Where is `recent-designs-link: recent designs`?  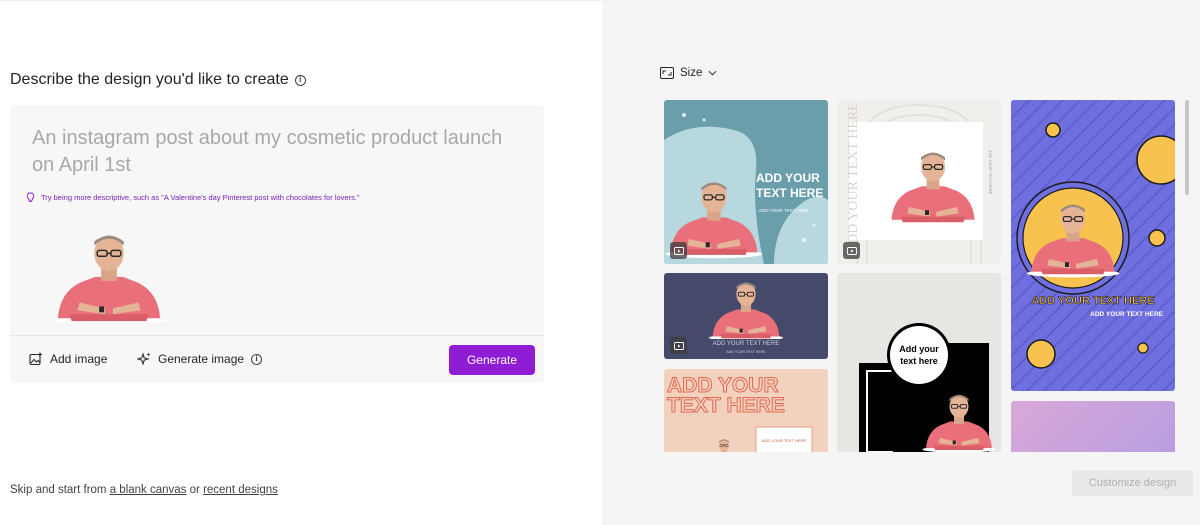 recent-designs-link: recent designs is located at coordinates (240, 490).